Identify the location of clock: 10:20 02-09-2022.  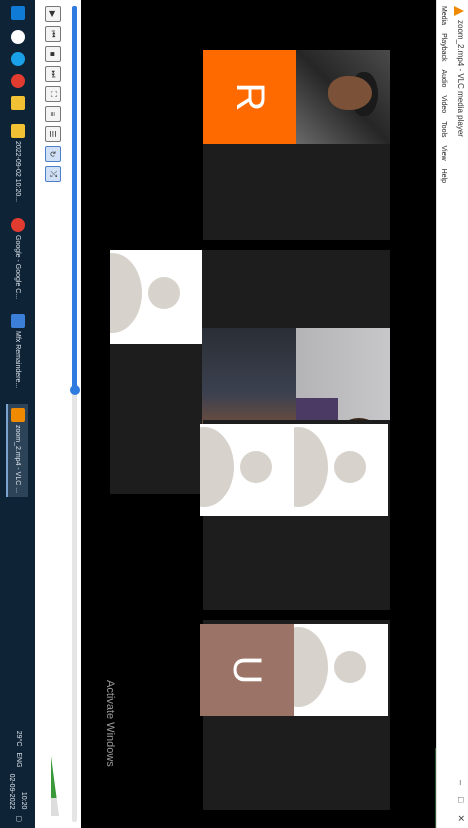
(19, 792).